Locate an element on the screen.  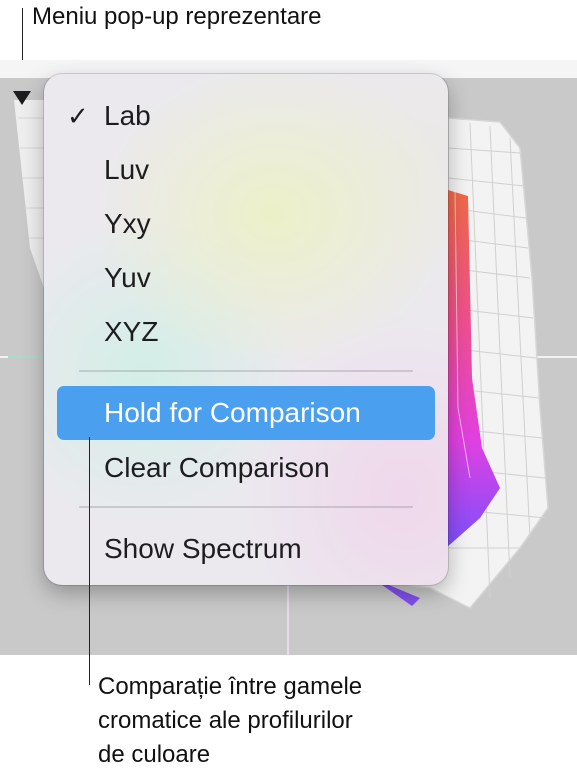
menu-item-label: Show Spectrum is located at coordinates (203, 548).